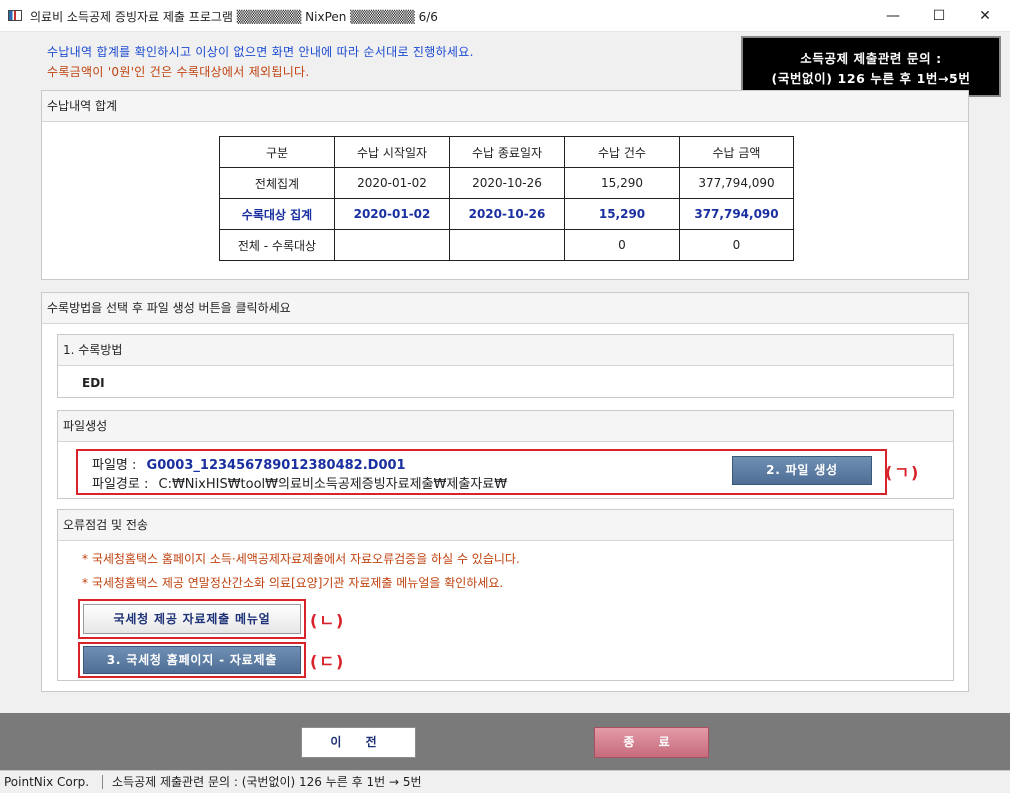 Image resolution: width=1010 pixels, height=793 pixels. I want to click on check-submit-title: 오류점검 및 전송, so click(505, 525).